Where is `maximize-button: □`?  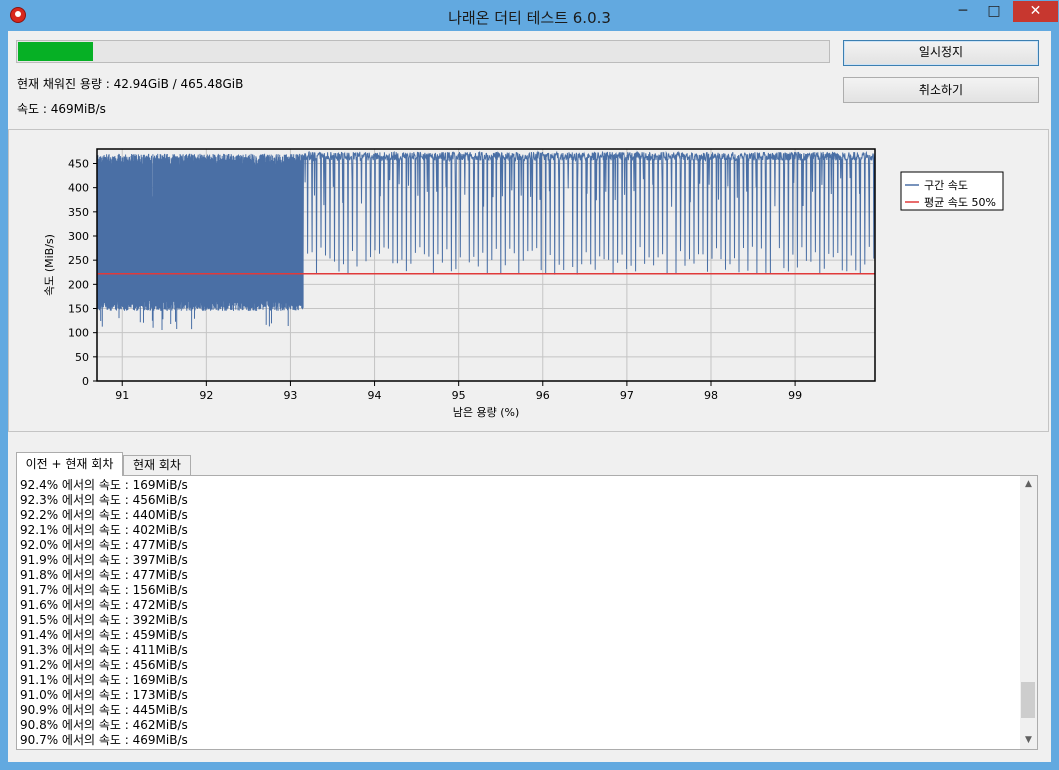 maximize-button: □ is located at coordinates (994, 11).